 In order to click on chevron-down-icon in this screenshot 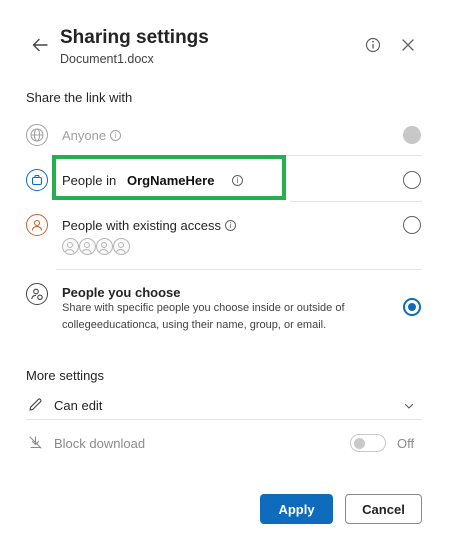, I will do `click(409, 406)`.